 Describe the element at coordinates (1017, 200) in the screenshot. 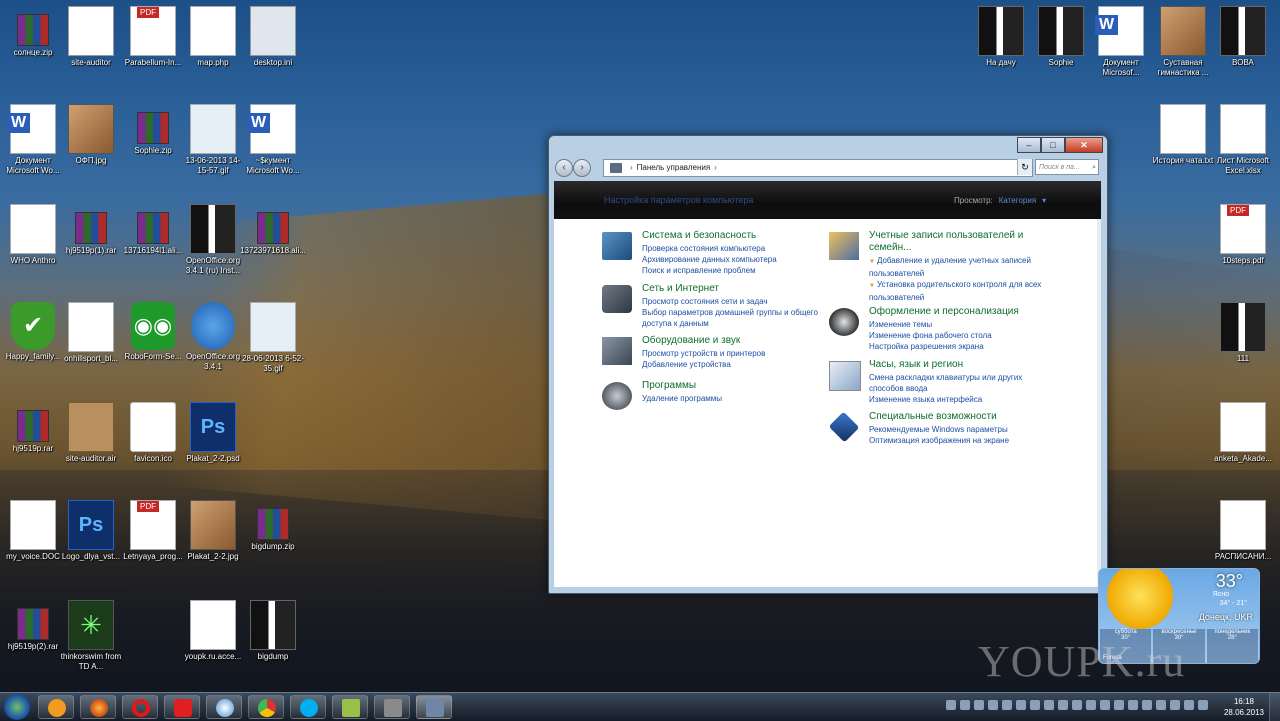

I see `view-mode-dropdown: Категория` at that location.